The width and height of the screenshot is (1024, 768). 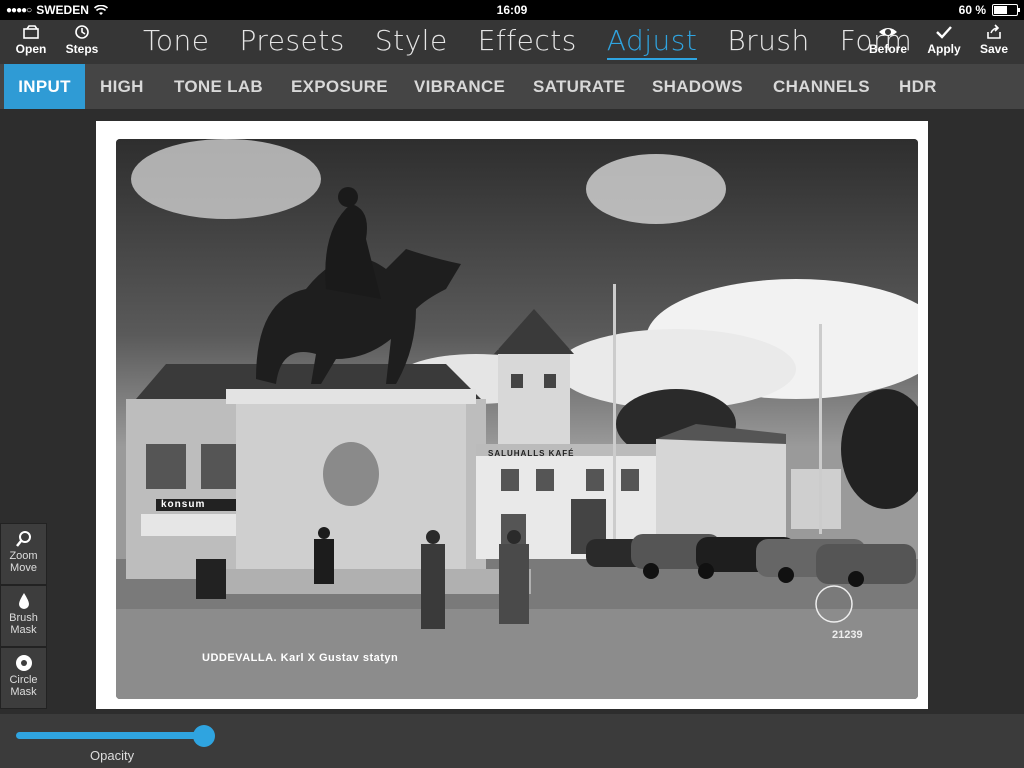 I want to click on circle-mask-label-1: Circle, so click(x=23, y=680).